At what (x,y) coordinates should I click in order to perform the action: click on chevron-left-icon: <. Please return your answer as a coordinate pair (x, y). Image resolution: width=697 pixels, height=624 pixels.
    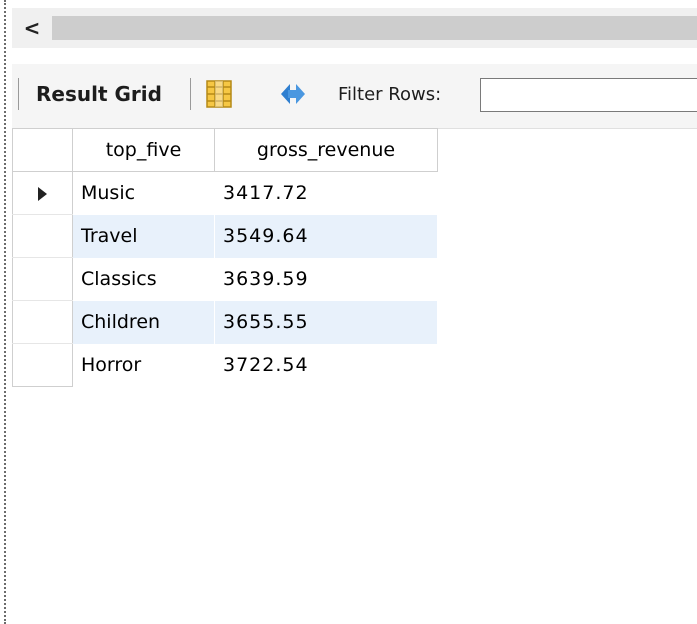
    Looking at the image, I should click on (32, 28).